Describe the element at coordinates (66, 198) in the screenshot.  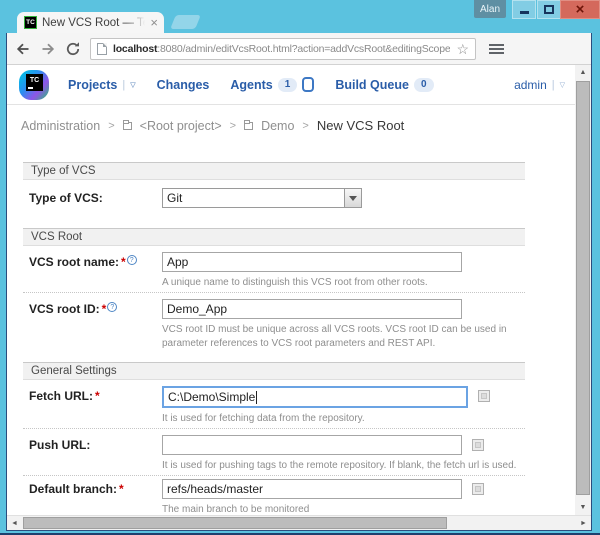
I see `type-of-vcs-label: Type of VCS:` at that location.